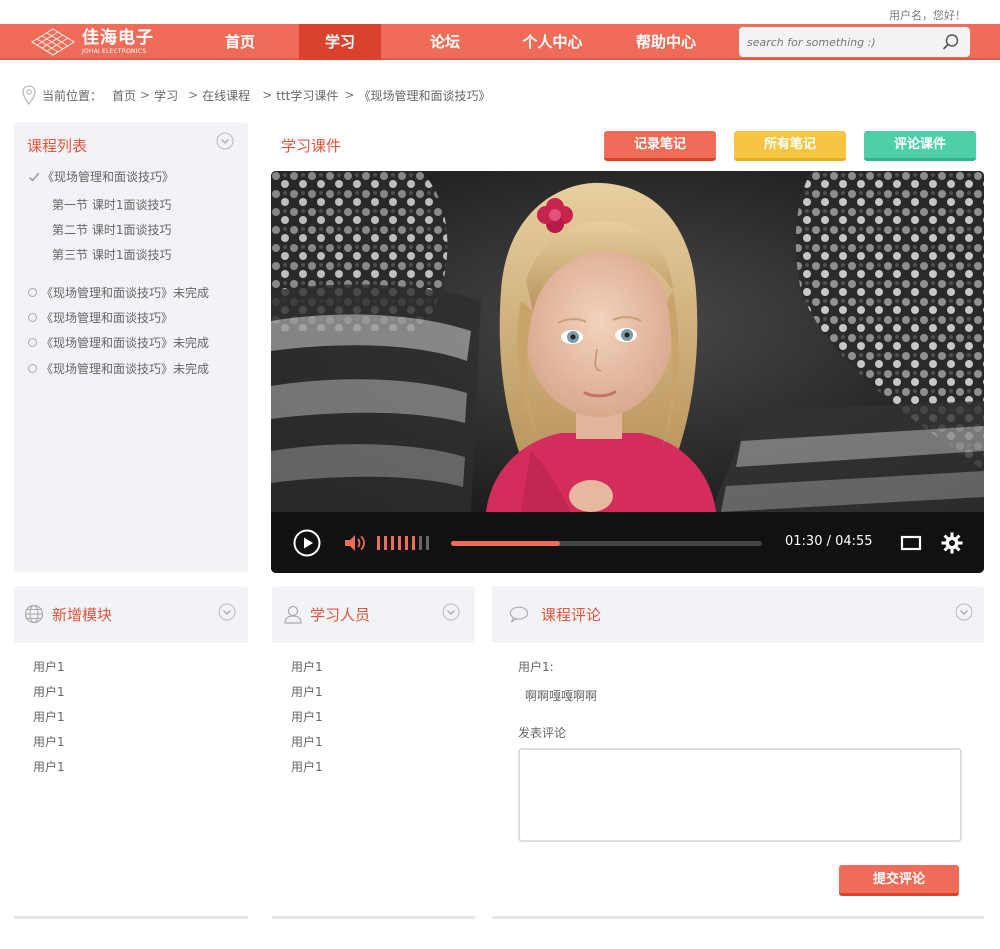  I want to click on logo-icon, so click(53, 42).